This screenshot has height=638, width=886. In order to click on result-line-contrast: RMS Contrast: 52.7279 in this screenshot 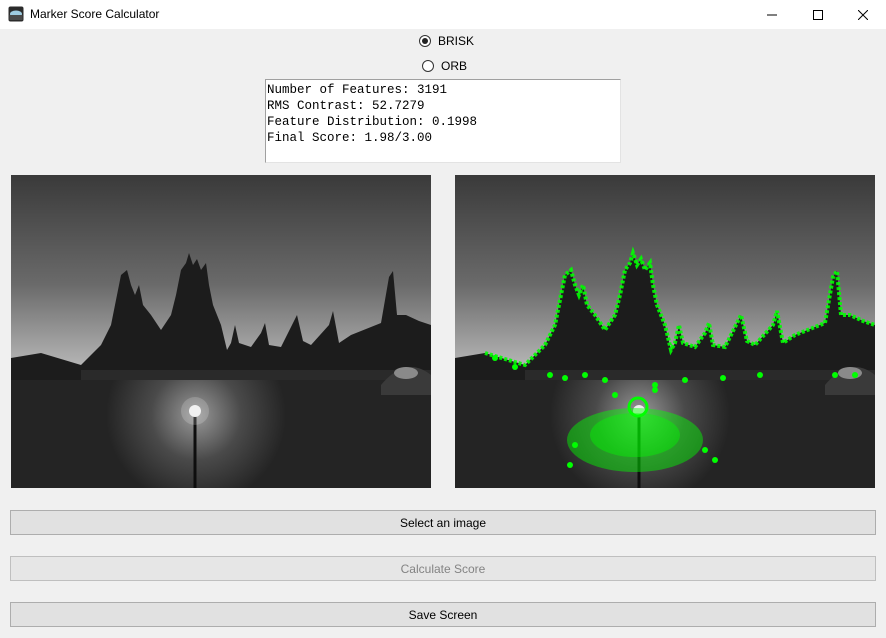, I will do `click(346, 106)`.